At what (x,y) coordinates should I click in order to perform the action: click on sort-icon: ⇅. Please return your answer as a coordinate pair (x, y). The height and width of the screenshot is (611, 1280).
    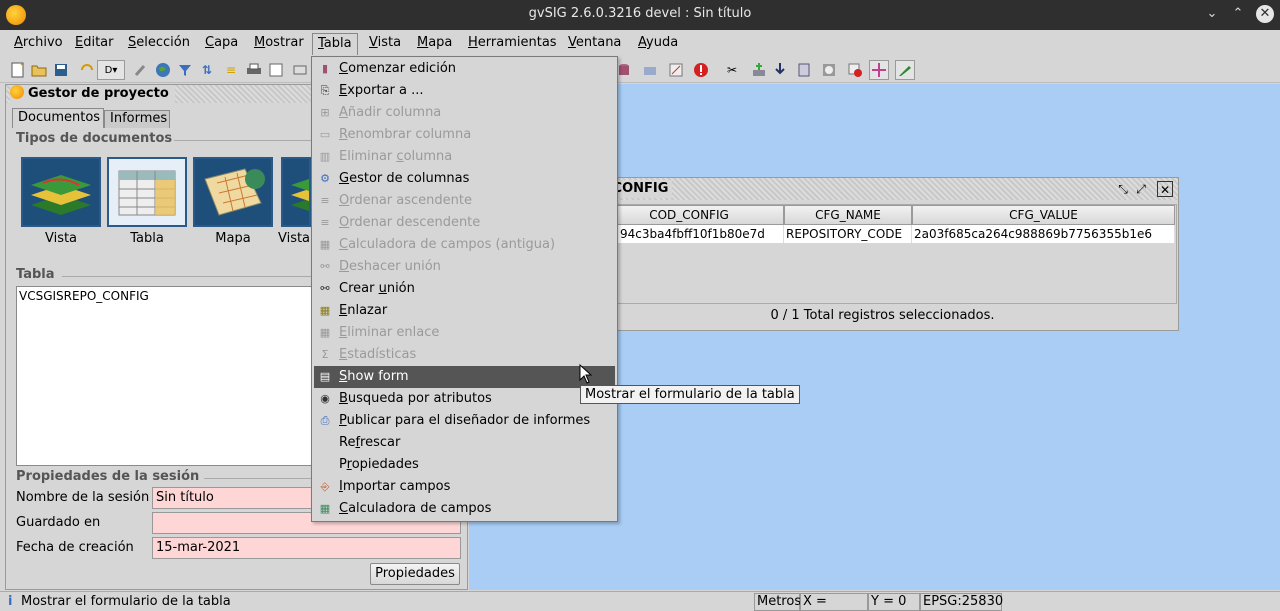
    Looking at the image, I should click on (207, 70).